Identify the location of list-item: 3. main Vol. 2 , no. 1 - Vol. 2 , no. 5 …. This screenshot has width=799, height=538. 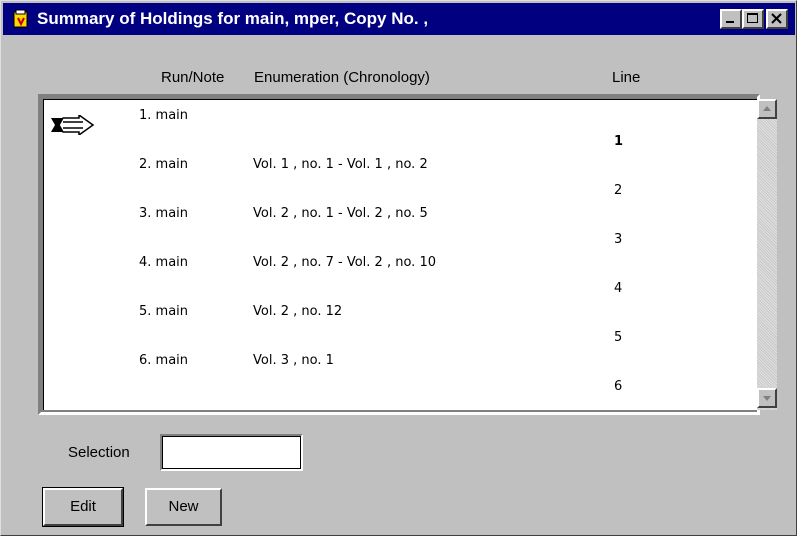
(399, 230).